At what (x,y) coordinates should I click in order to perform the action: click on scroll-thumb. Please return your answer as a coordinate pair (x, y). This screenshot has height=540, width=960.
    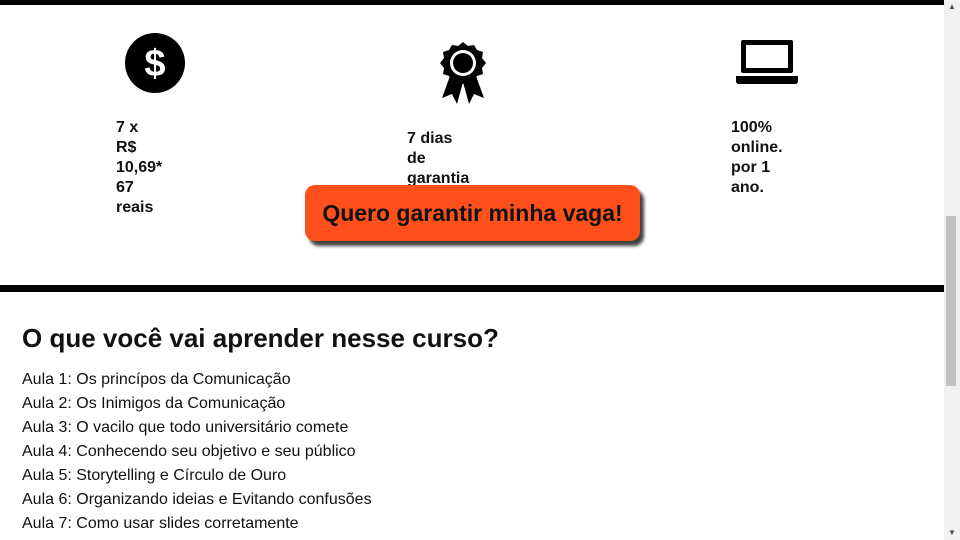
    Looking at the image, I should click on (951, 301).